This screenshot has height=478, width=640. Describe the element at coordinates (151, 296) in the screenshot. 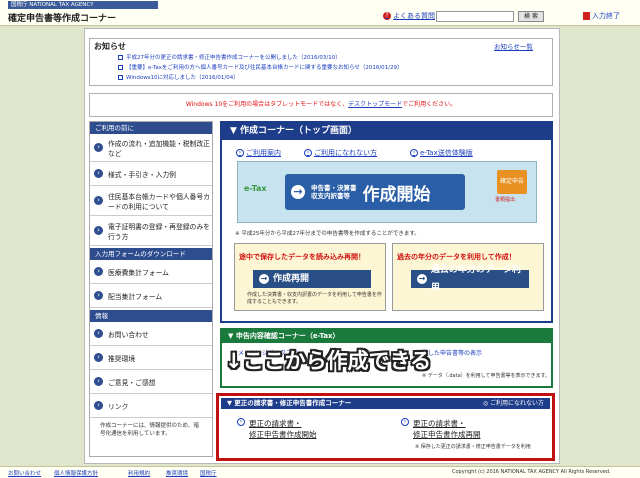

I see `sidebar-item-dividend: › 配当集計フォーム` at that location.